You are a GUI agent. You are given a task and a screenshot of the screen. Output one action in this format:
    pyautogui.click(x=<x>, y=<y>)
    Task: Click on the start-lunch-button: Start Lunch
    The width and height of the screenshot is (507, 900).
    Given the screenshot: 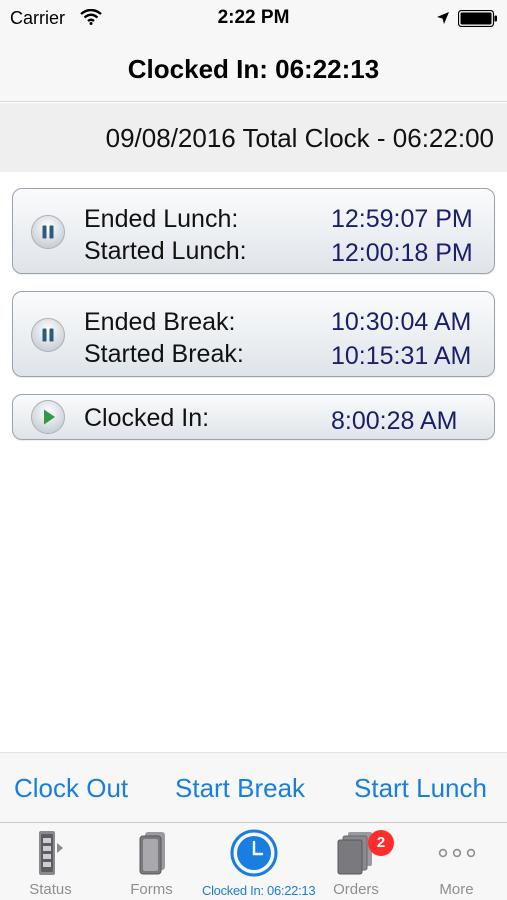 What is the action you would take?
    pyautogui.click(x=420, y=788)
    